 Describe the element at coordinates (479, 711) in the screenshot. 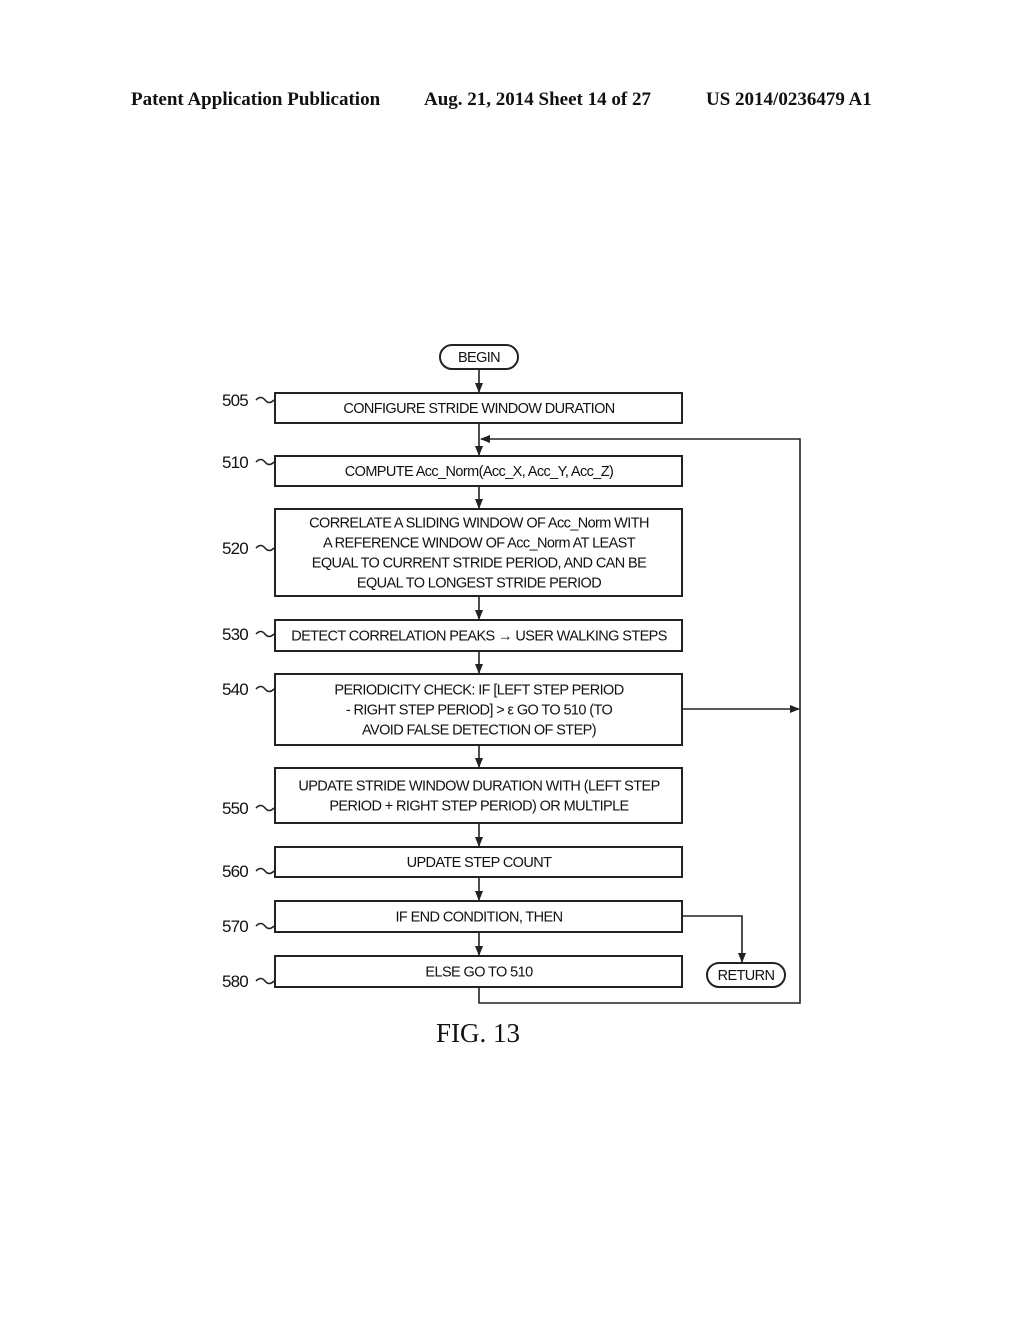

I see `step-text-line: - RIGHT STEP PERIOD] > ε GO TO 510 (TO` at that location.